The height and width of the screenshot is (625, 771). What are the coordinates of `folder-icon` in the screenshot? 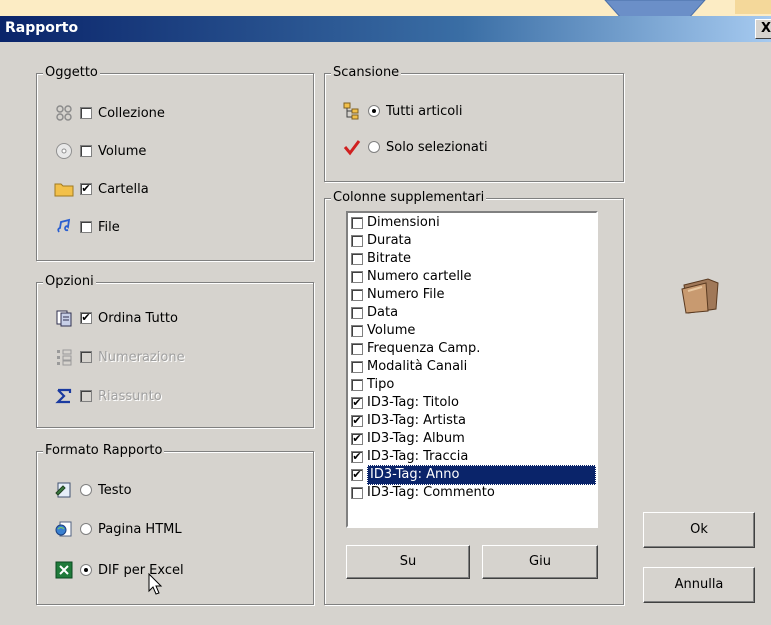 It's located at (64, 189).